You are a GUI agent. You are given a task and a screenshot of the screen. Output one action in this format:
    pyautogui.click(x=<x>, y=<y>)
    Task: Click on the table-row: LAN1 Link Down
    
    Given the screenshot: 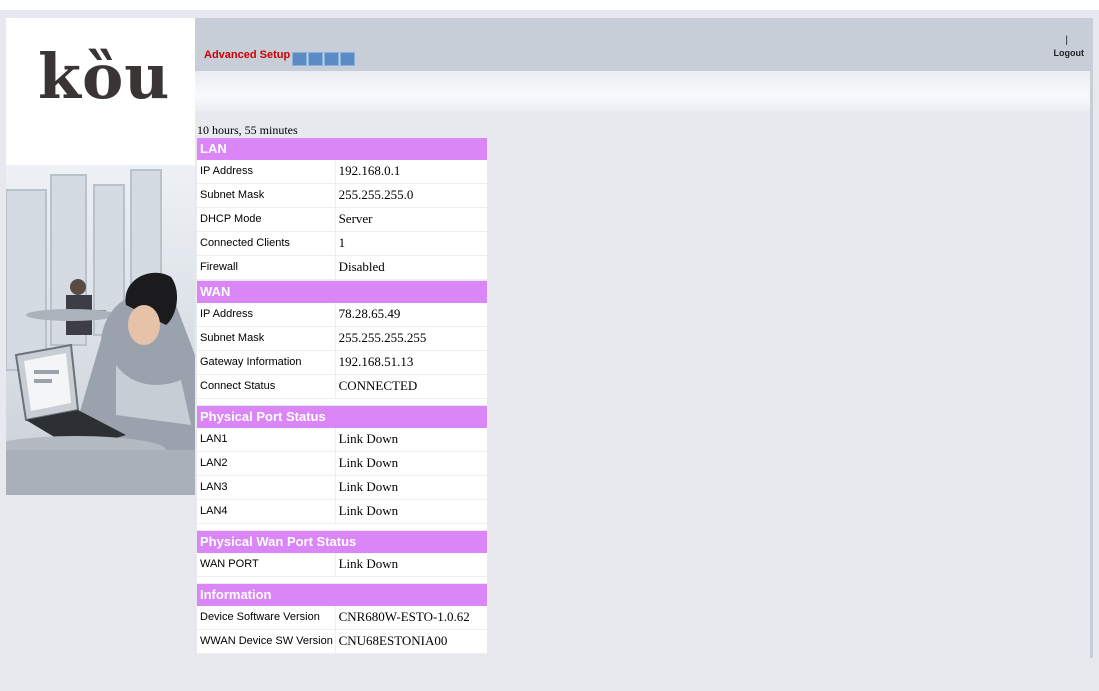 What is the action you would take?
    pyautogui.click(x=342, y=440)
    